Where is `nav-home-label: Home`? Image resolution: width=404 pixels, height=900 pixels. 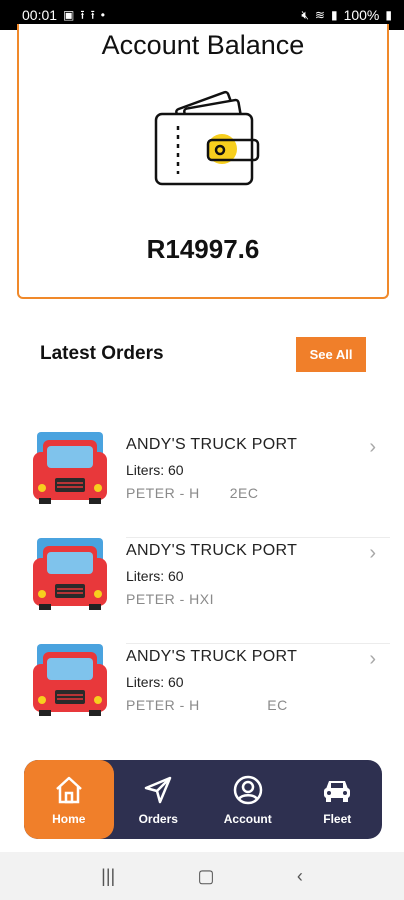
nav-home-label: Home is located at coordinates (69, 818).